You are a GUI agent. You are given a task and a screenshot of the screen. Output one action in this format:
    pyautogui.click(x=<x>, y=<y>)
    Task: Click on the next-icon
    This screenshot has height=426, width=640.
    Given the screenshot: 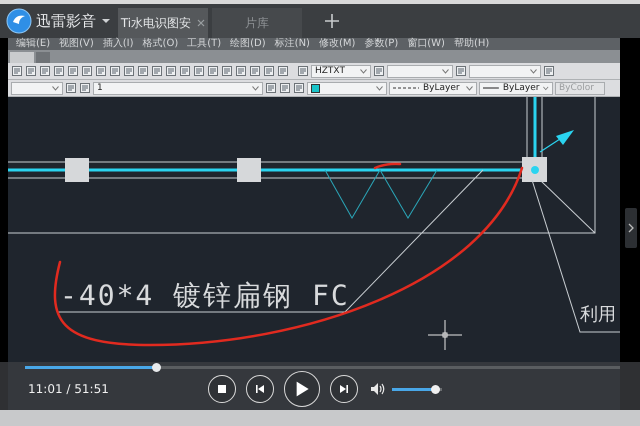 What is the action you would take?
    pyautogui.click(x=344, y=389)
    